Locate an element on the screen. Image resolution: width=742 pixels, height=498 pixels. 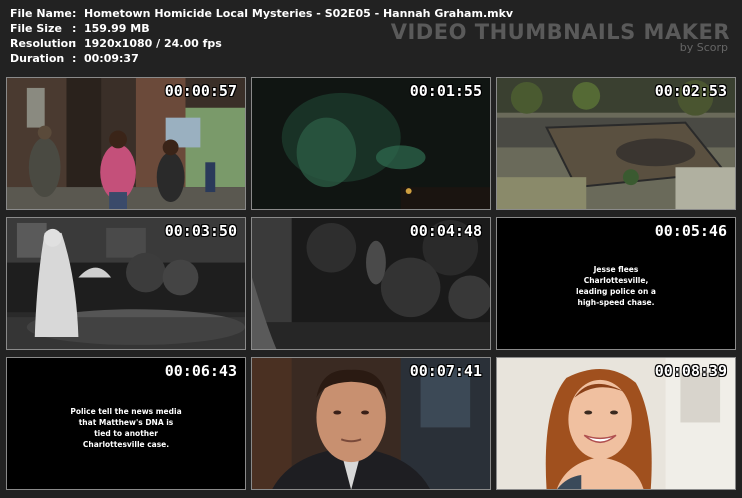
duration-value: 00:09:37 is located at coordinates (111, 58).